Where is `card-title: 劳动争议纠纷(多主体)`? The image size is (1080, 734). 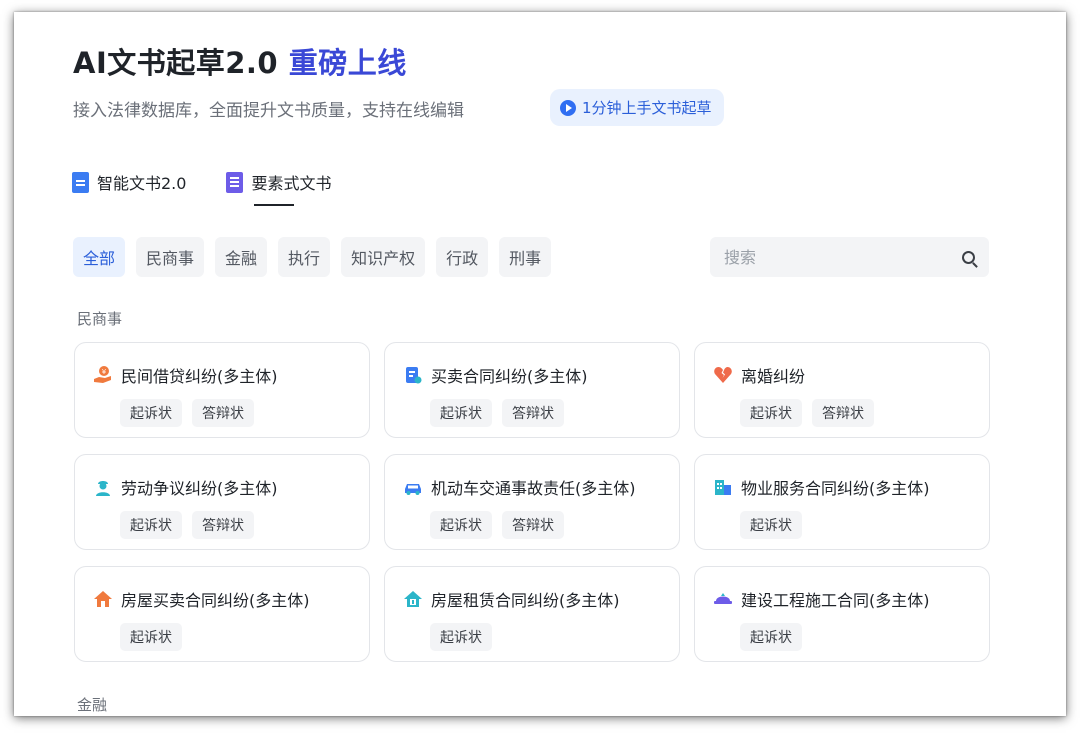 card-title: 劳动争议纠纷(多主体) is located at coordinates (199, 488).